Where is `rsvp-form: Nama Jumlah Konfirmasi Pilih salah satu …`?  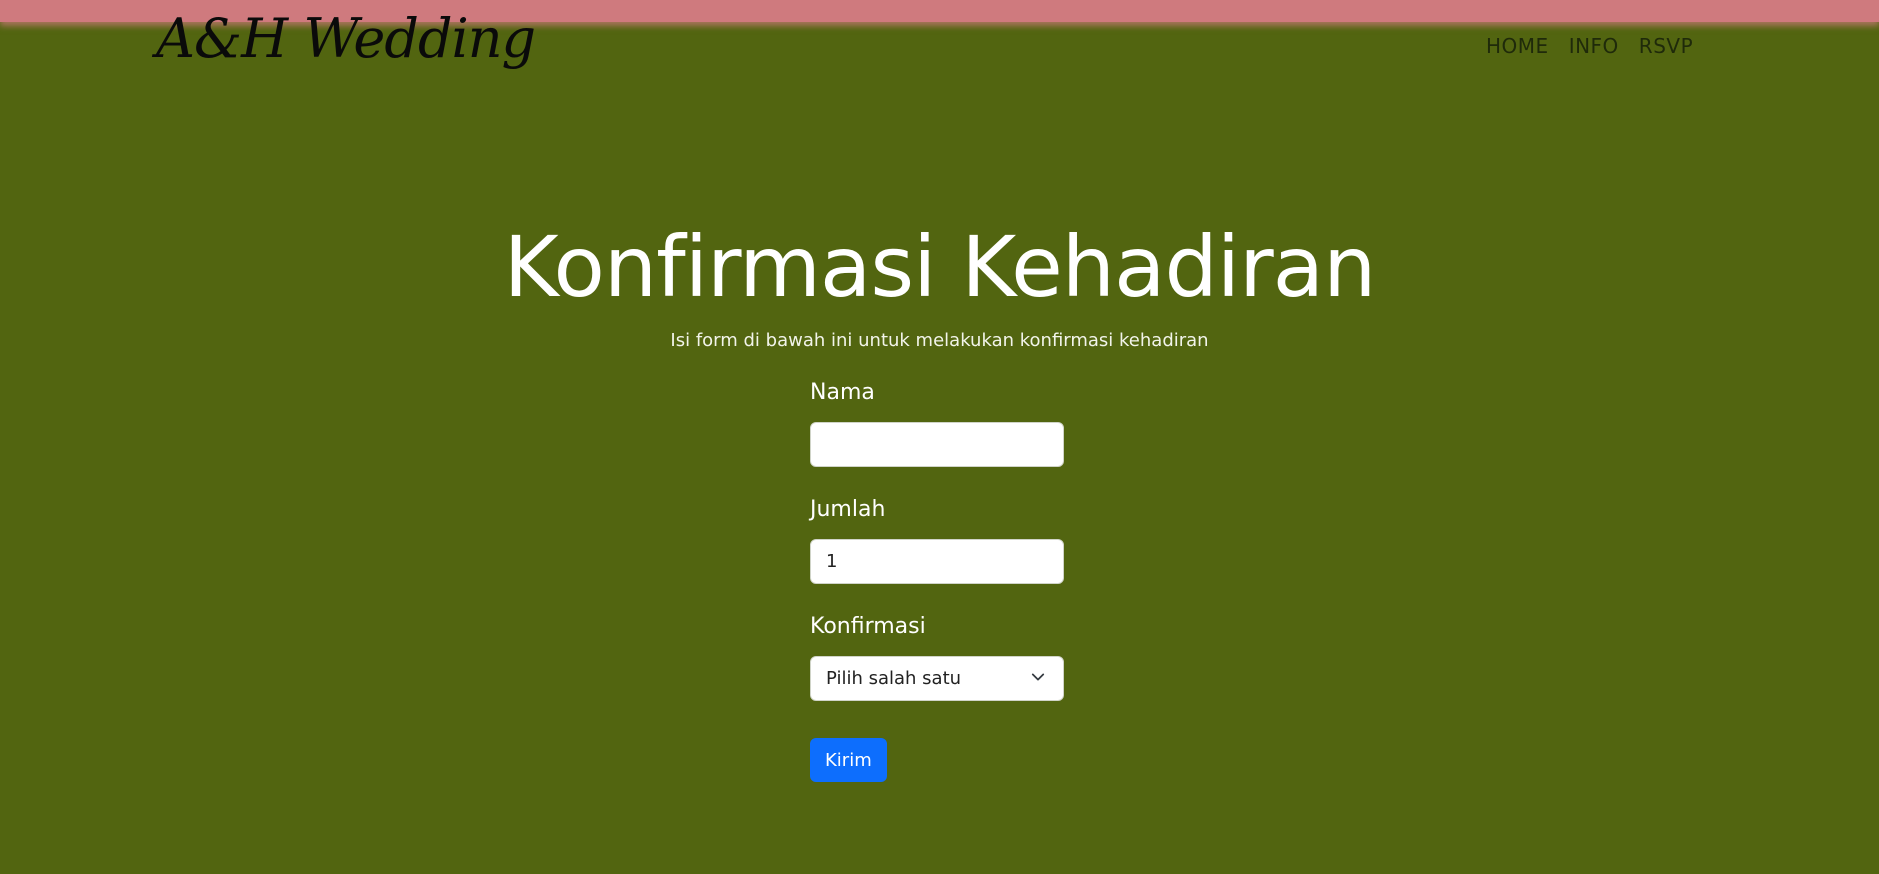 rsvp-form: Nama Jumlah Konfirmasi Pilih salah satu … is located at coordinates (937, 579).